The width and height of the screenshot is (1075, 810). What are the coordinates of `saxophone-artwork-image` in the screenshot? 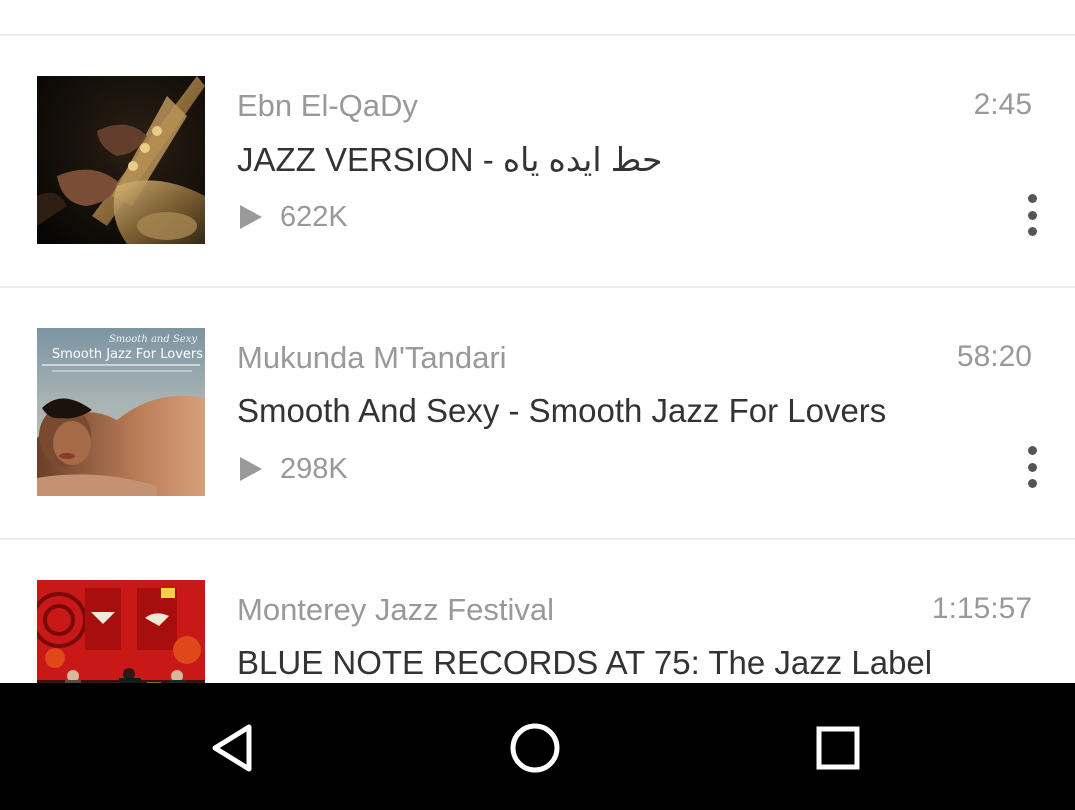 It's located at (121, 160).